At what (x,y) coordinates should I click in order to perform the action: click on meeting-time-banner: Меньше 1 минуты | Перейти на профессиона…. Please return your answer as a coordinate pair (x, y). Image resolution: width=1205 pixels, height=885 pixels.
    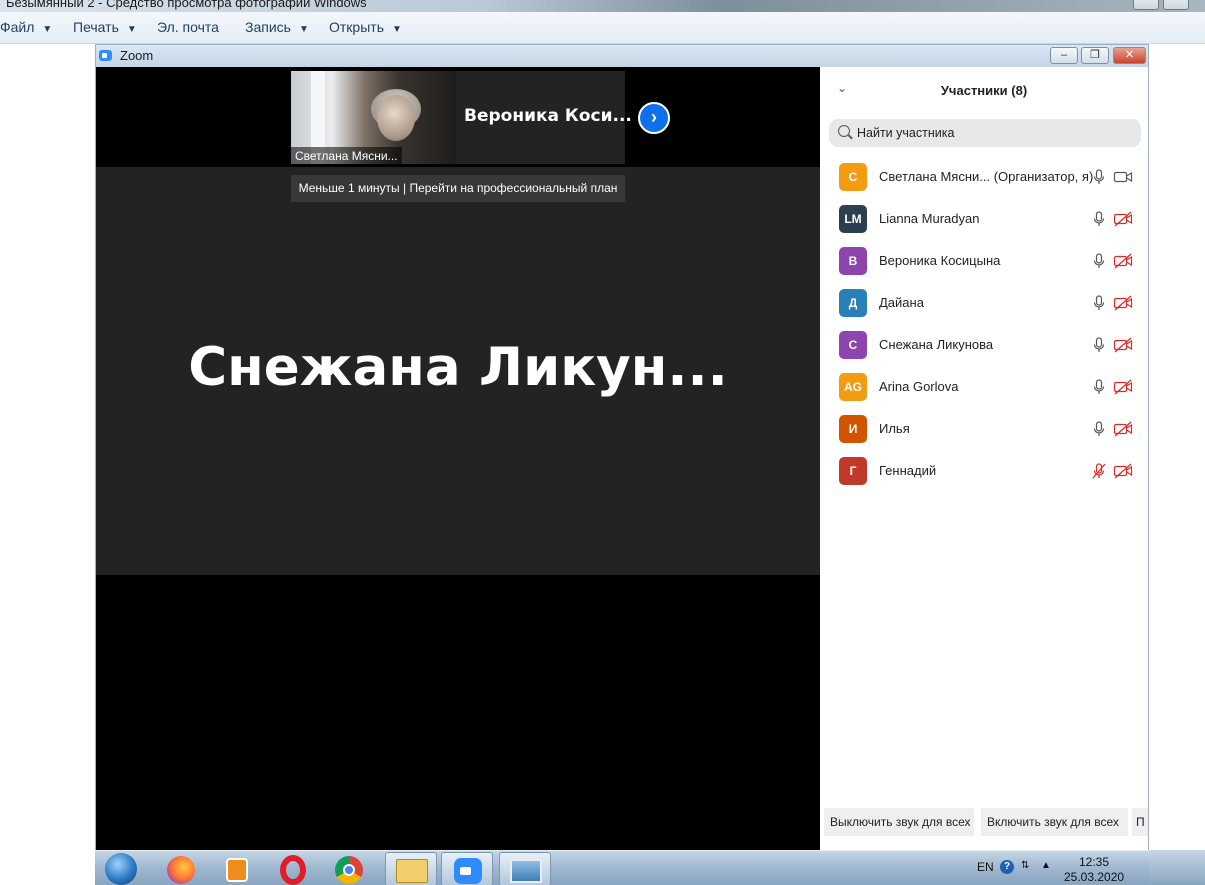
    Looking at the image, I should click on (458, 188).